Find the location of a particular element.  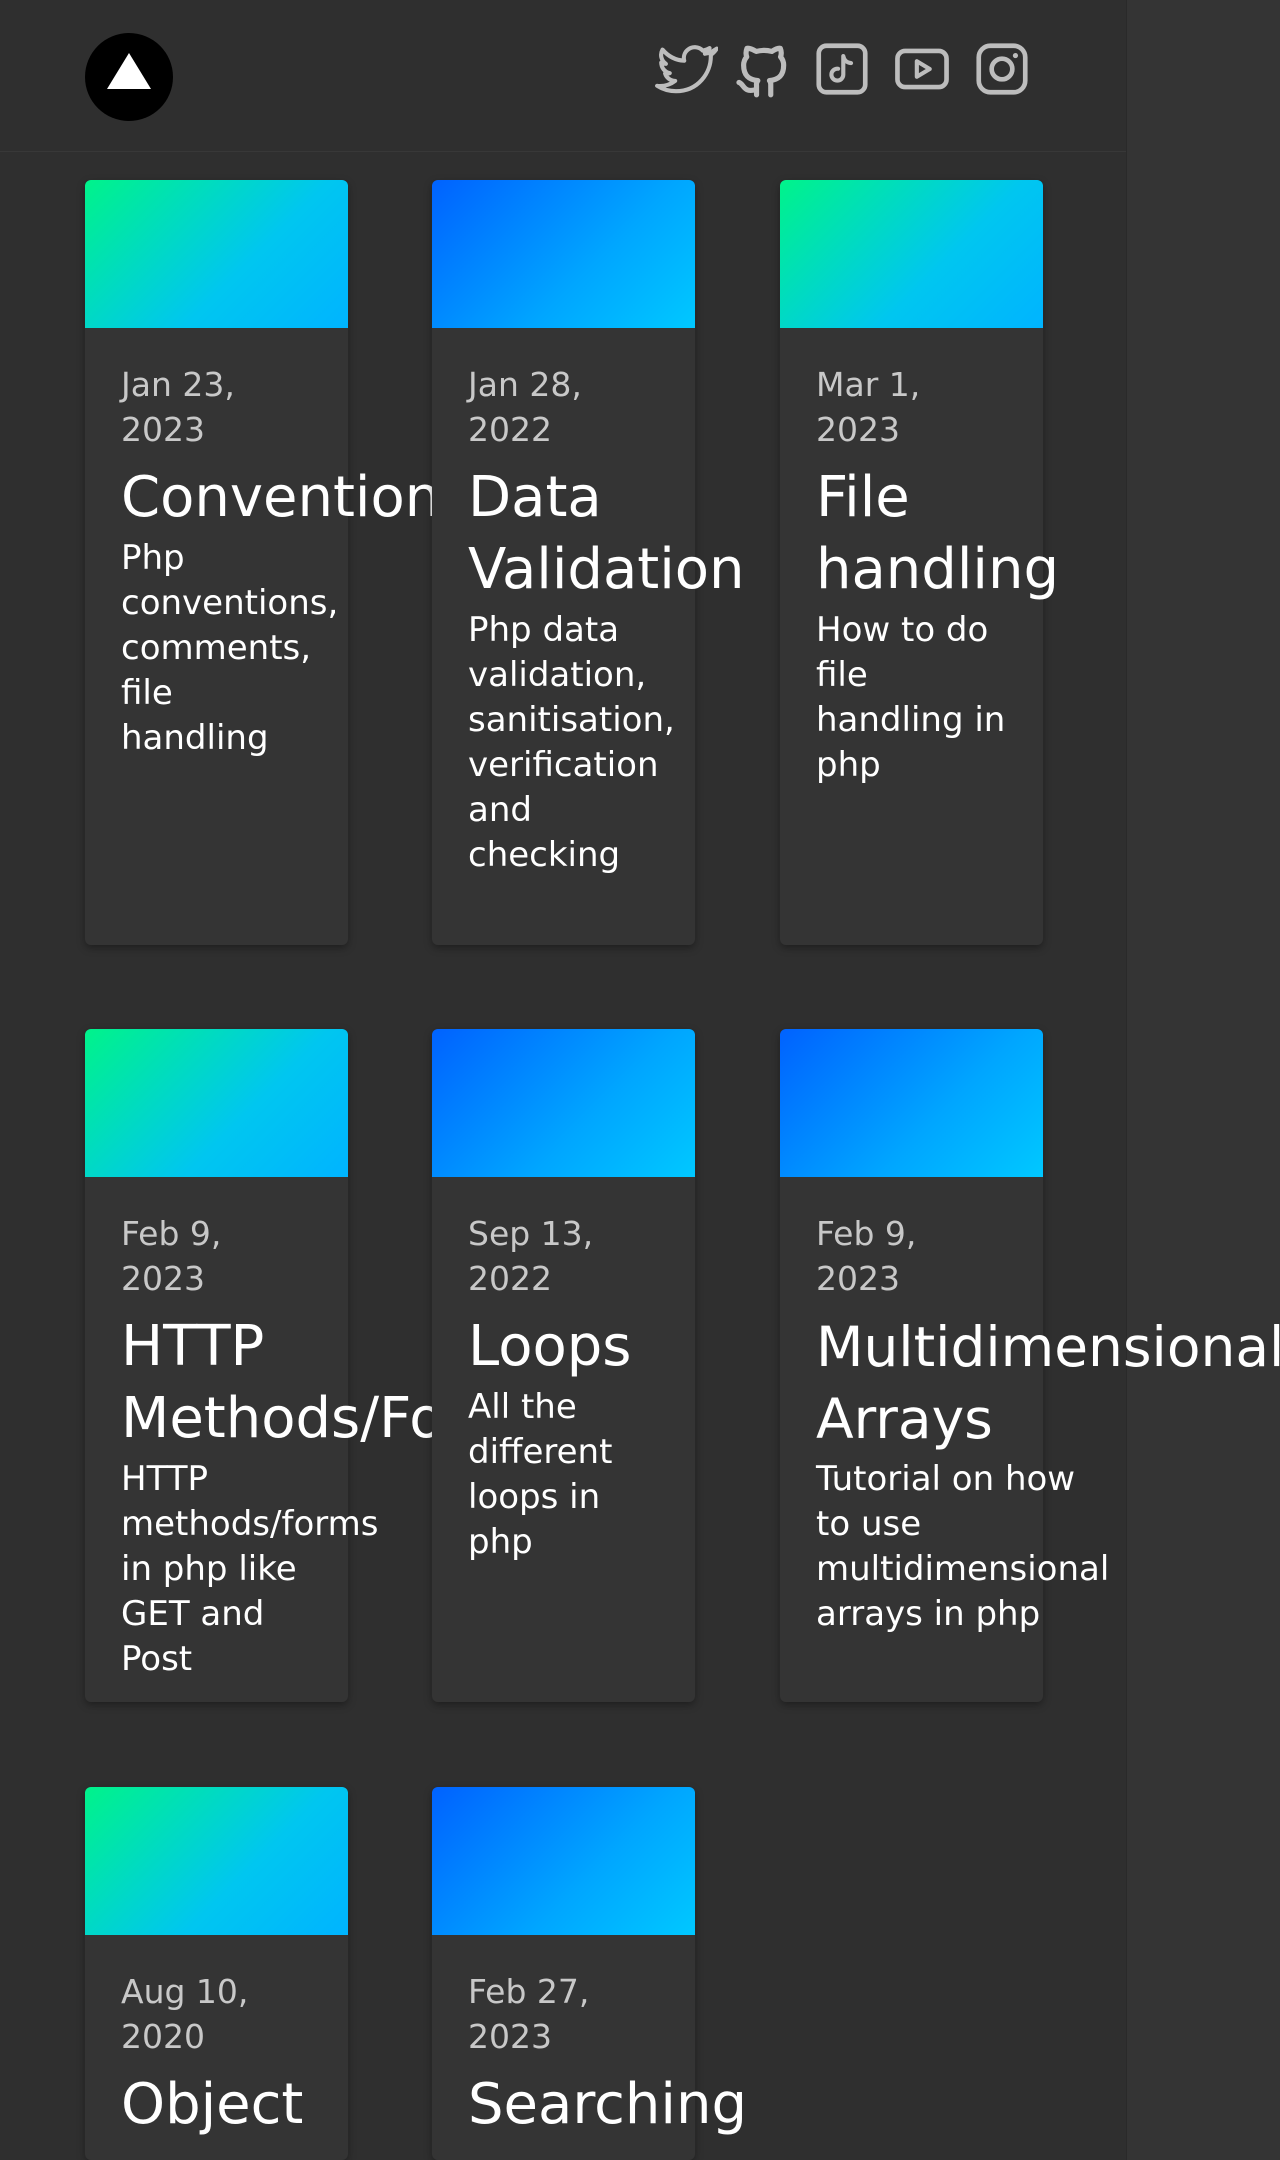

card-title: Loops is located at coordinates (563, 1347).